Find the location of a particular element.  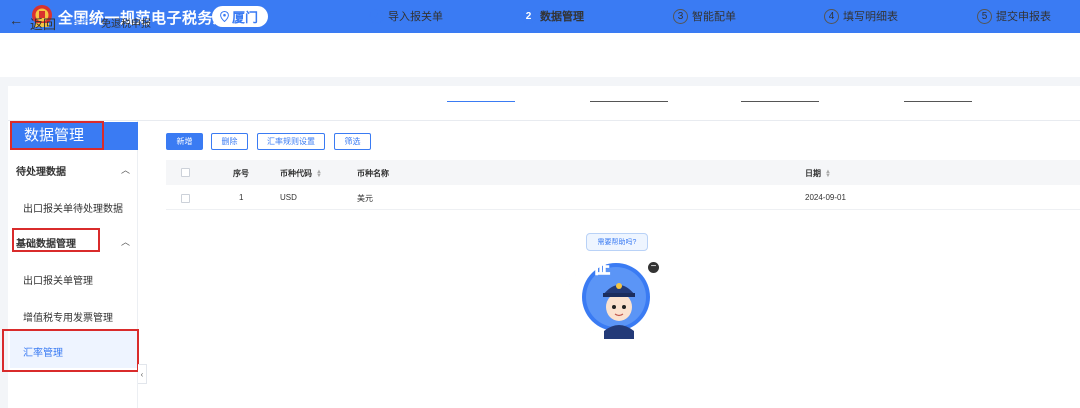

mascot-char: 动 is located at coordinates (585, 328).